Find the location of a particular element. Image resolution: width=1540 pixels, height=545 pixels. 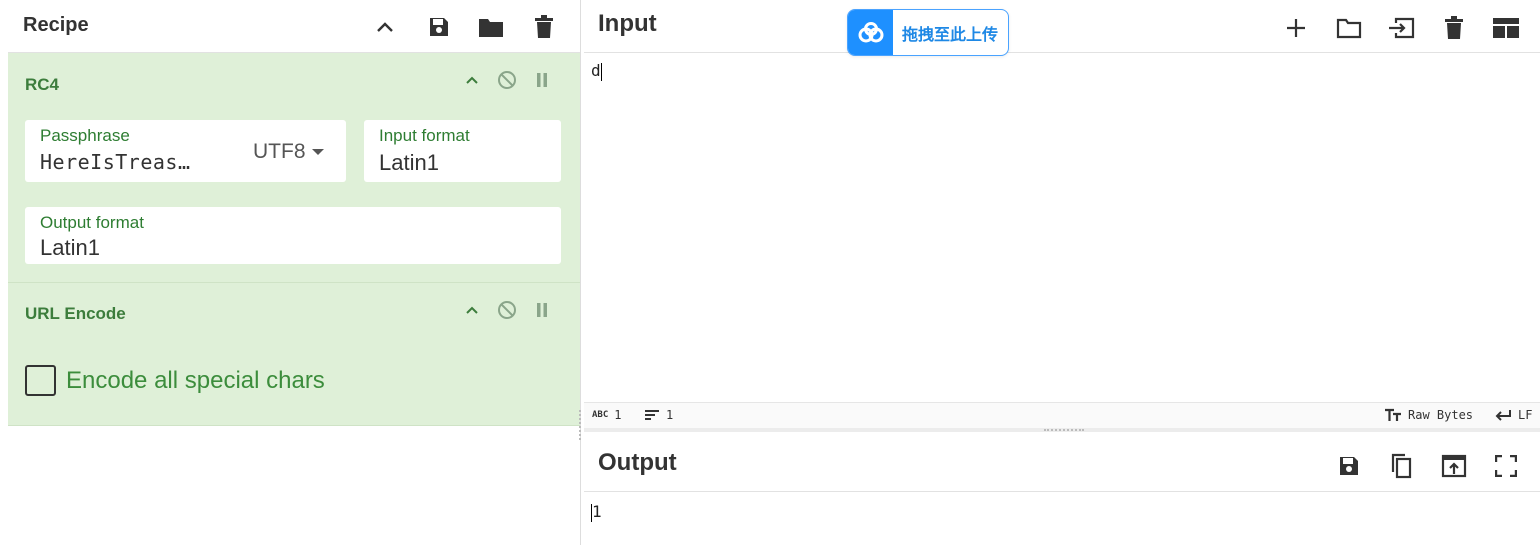

eol-selector: LF is located at coordinates (1513, 415).